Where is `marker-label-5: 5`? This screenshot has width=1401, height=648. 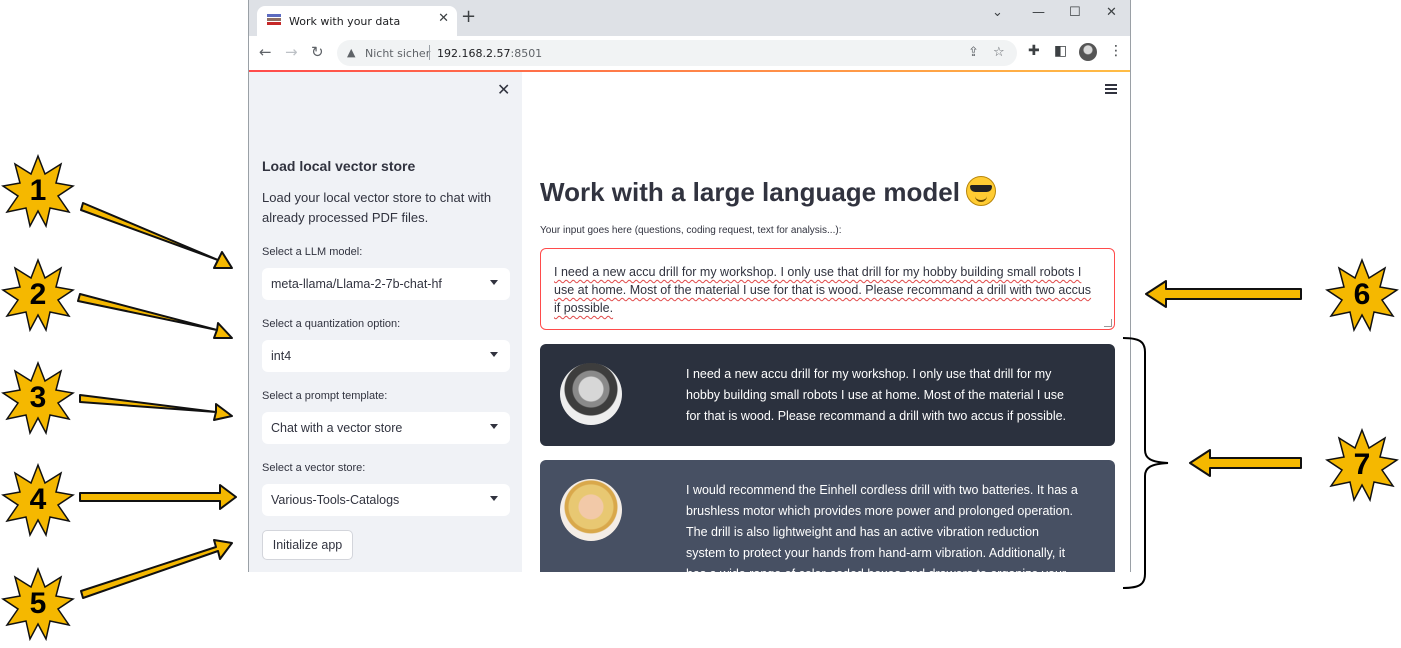
marker-label-5: 5 is located at coordinates (38, 603).